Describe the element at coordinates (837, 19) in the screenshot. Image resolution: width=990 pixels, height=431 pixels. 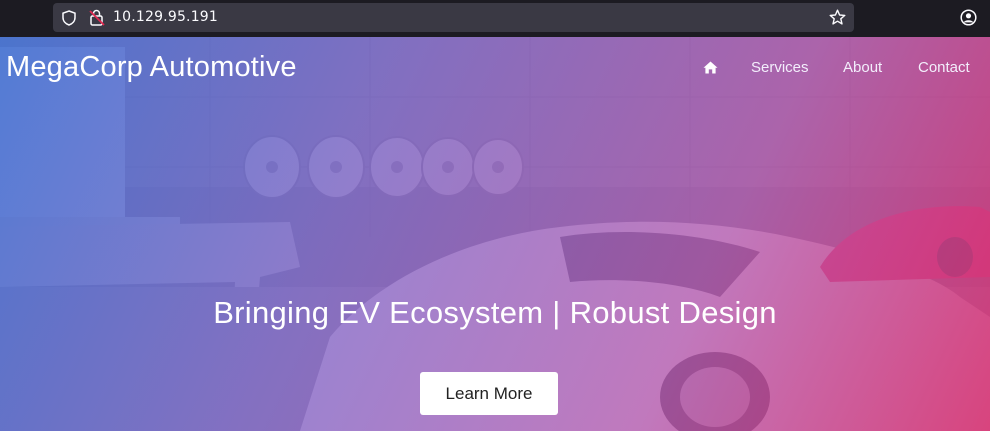
I see `bookmark-star-icon` at that location.